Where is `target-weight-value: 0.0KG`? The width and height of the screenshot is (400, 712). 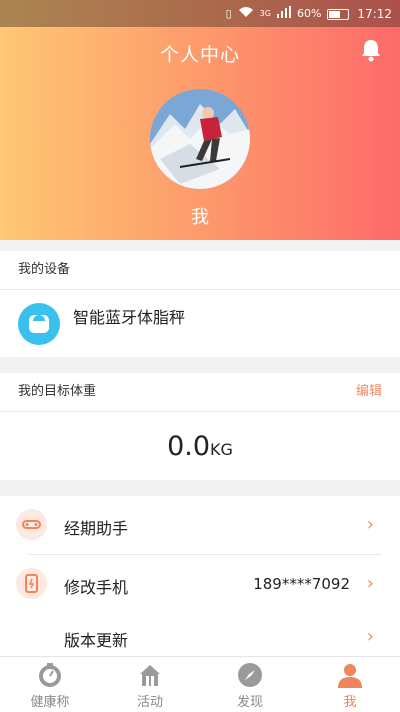
target-weight-value: 0.0KG is located at coordinates (200, 446).